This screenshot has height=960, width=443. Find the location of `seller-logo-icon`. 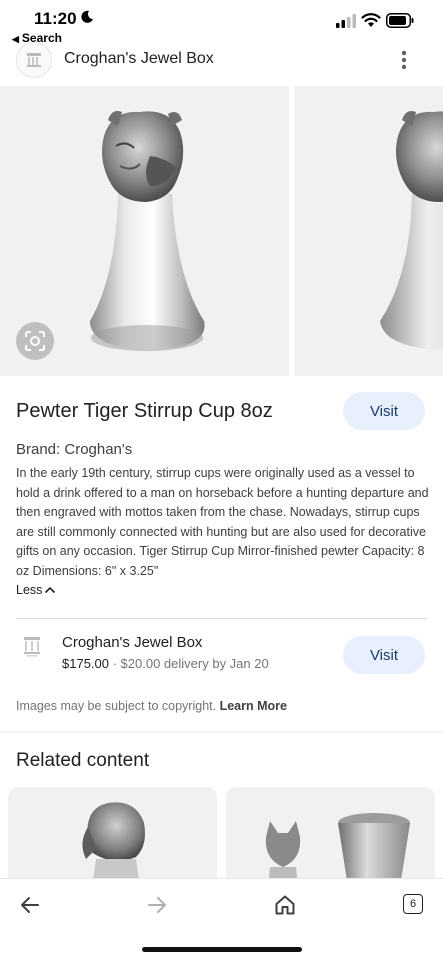

seller-logo-icon is located at coordinates (32, 647).